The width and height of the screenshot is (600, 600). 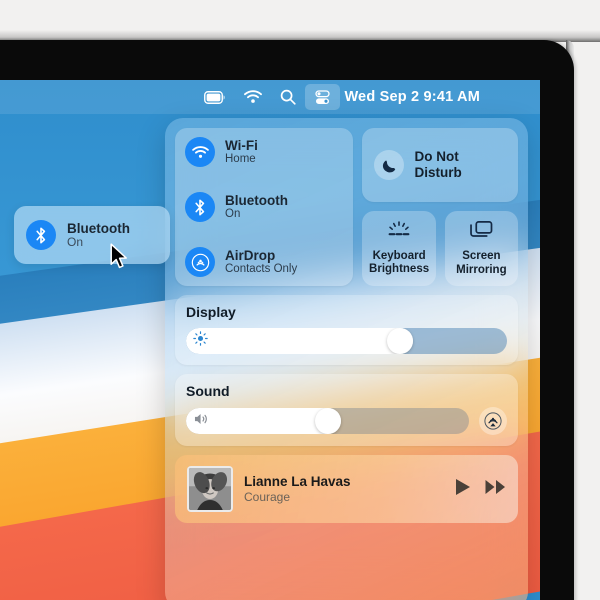 What do you see at coordinates (389, 165) in the screenshot?
I see `moon-icon` at bounding box center [389, 165].